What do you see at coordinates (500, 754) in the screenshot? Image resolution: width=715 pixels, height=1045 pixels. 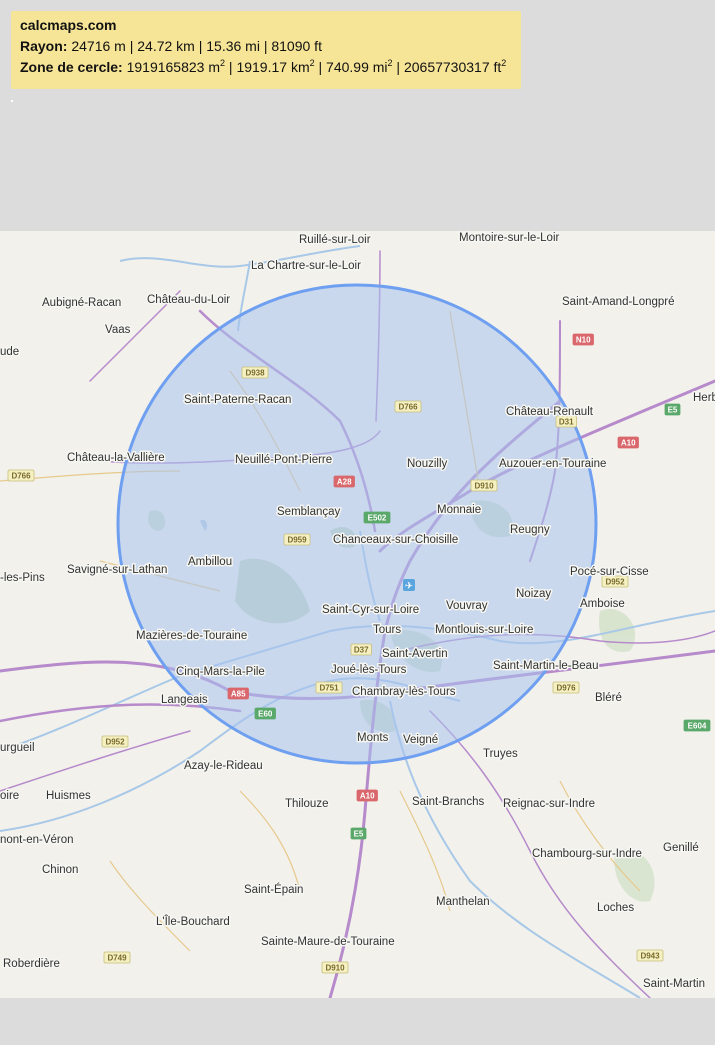 I see `town-label: Truyes` at bounding box center [500, 754].